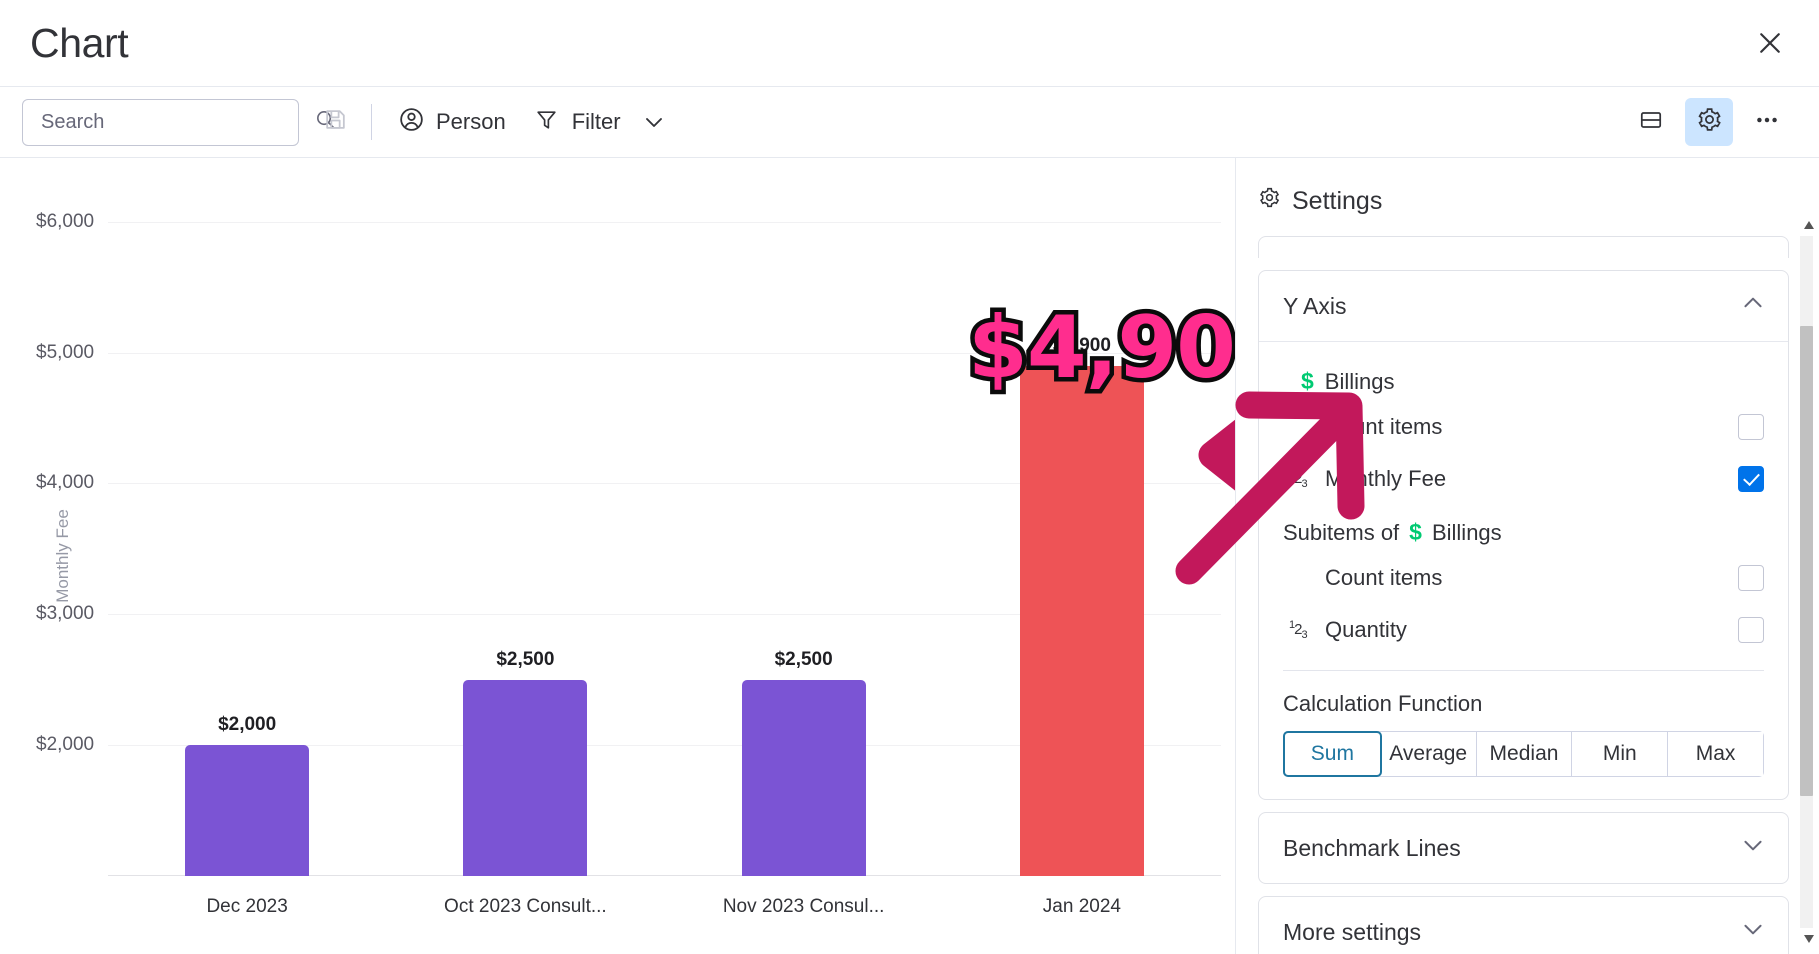  What do you see at coordinates (1366, 629) in the screenshot?
I see `option-label: Quantity` at bounding box center [1366, 629].